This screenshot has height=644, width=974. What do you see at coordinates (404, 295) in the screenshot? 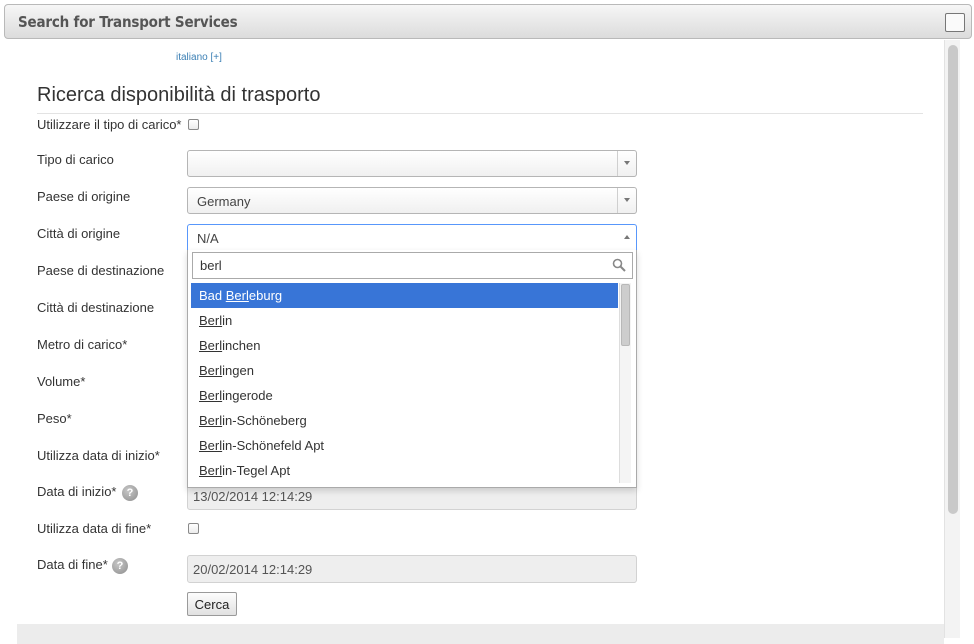
I see `city-result-item: Bad Berleburg` at bounding box center [404, 295].